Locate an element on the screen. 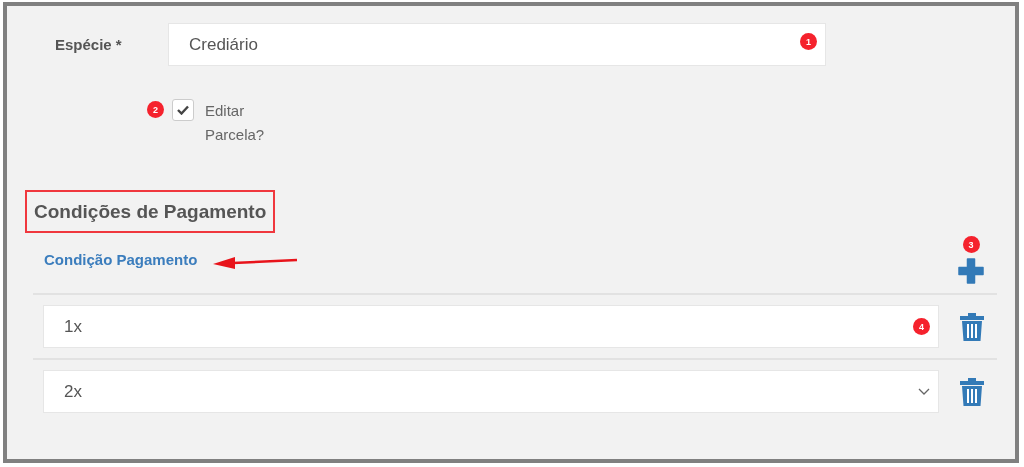 The width and height of the screenshot is (1024, 467). number-badge: 1 is located at coordinates (808, 41).